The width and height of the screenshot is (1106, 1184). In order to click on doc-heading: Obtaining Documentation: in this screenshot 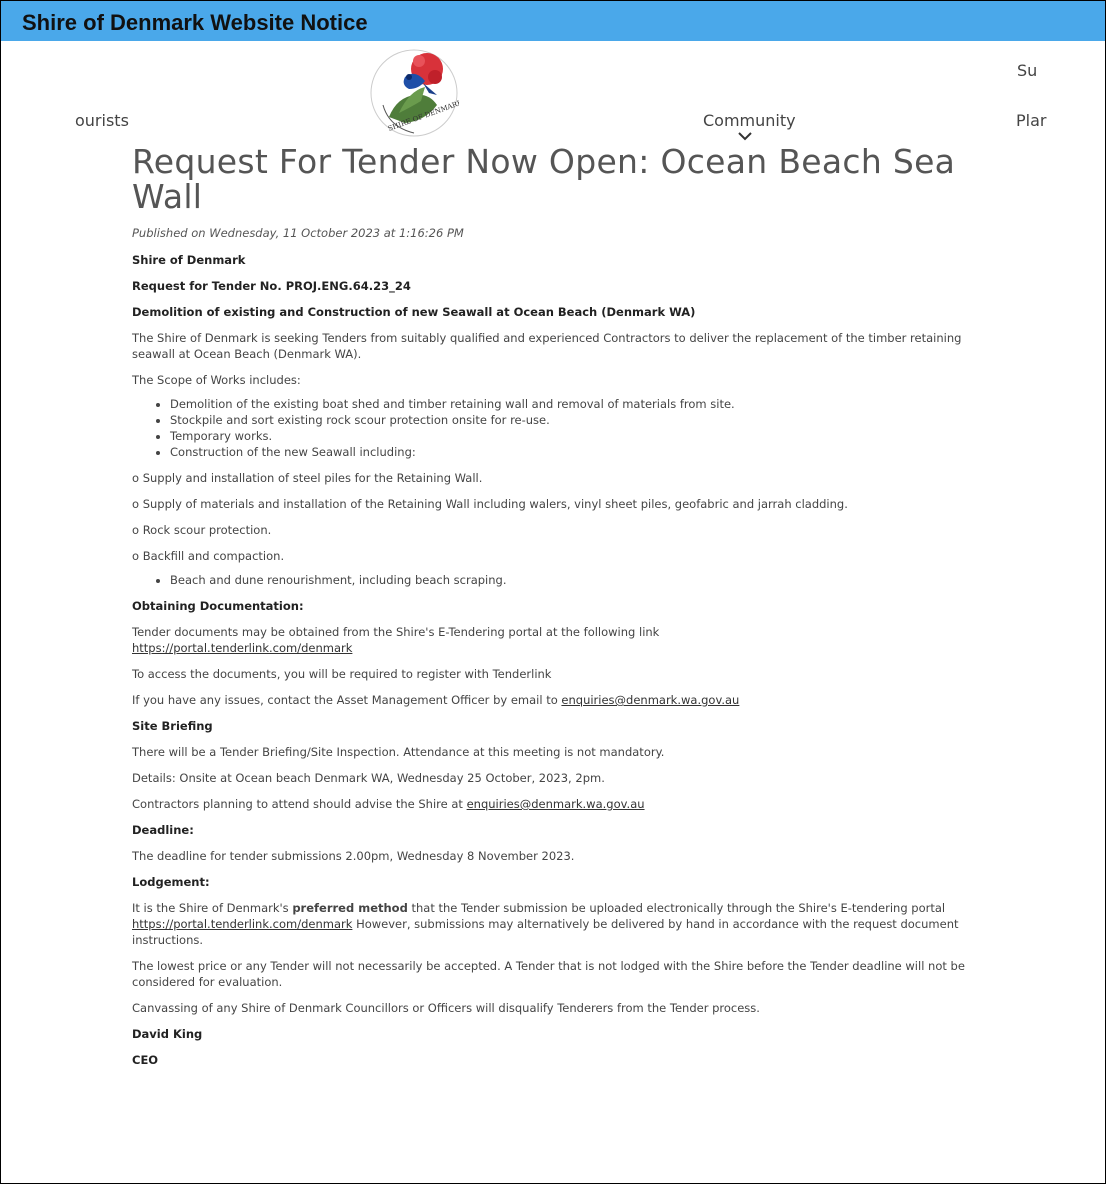, I will do `click(218, 606)`.